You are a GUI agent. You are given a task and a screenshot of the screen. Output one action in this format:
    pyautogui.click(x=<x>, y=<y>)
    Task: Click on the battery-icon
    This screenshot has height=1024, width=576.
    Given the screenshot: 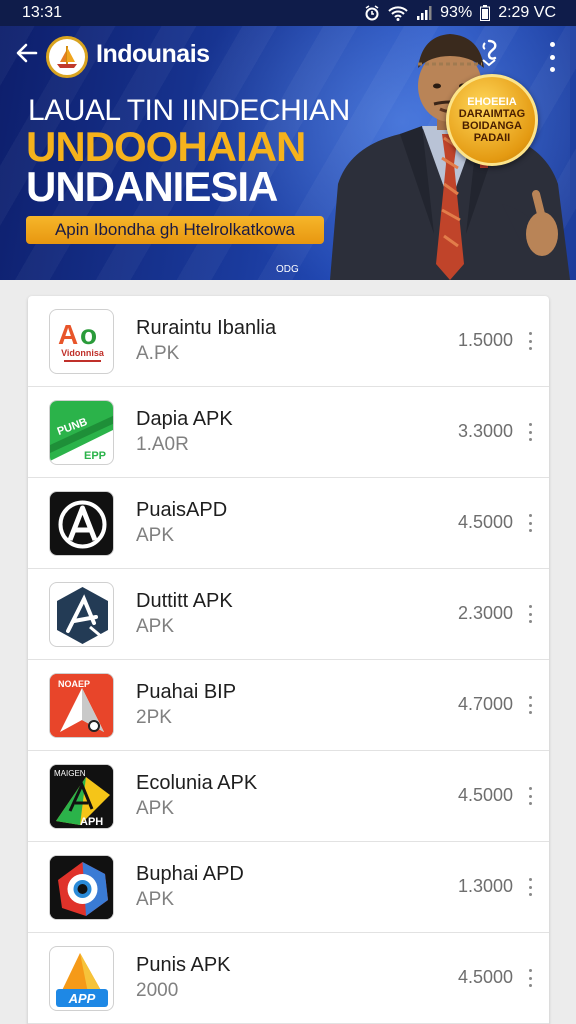 What is the action you would take?
    pyautogui.click(x=485, y=13)
    